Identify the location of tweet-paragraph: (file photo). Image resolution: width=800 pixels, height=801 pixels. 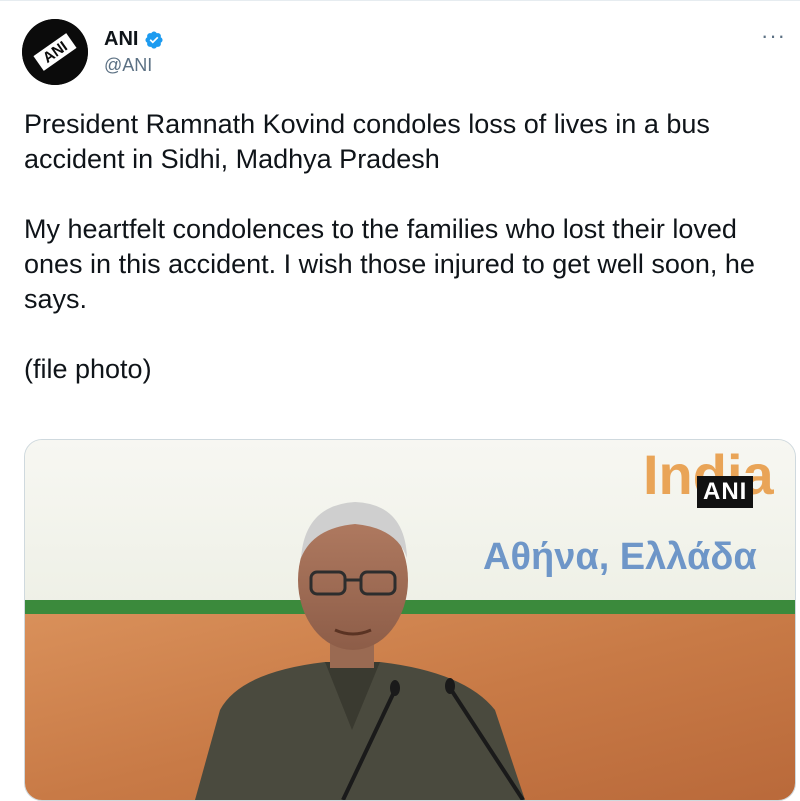
(88, 369).